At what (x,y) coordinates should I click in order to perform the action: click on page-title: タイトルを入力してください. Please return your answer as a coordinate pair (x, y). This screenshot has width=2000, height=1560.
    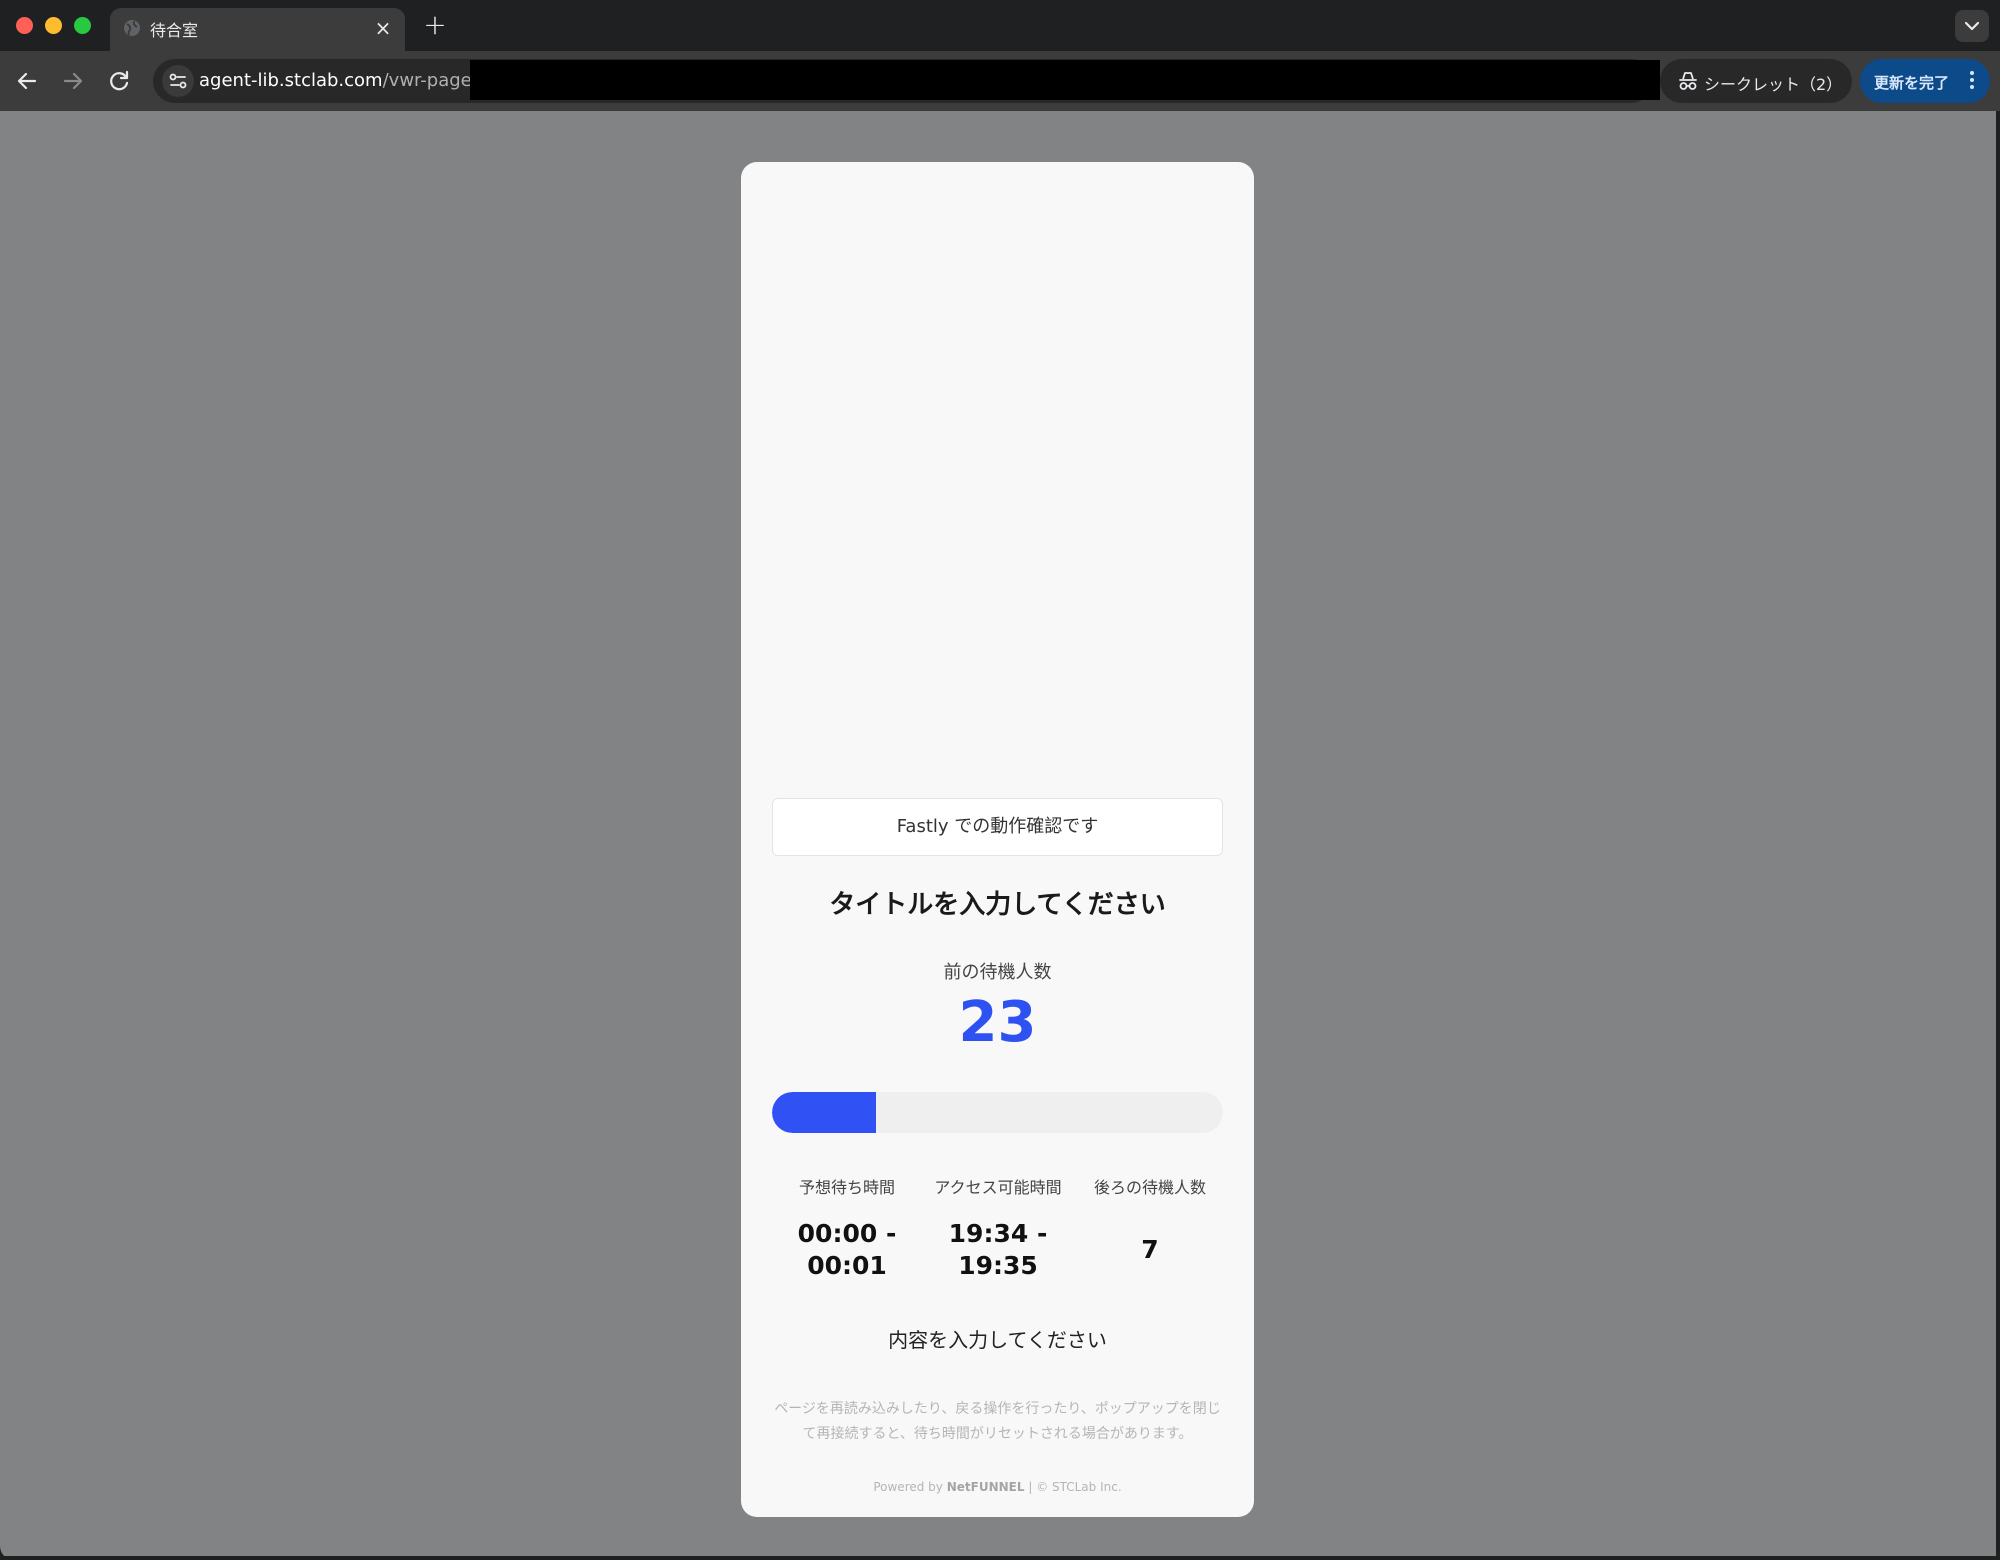
    Looking at the image, I should click on (997, 905).